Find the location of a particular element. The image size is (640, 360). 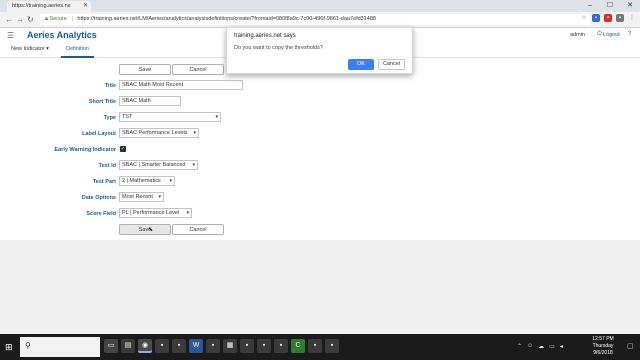

type-value: TST is located at coordinates (127, 117).